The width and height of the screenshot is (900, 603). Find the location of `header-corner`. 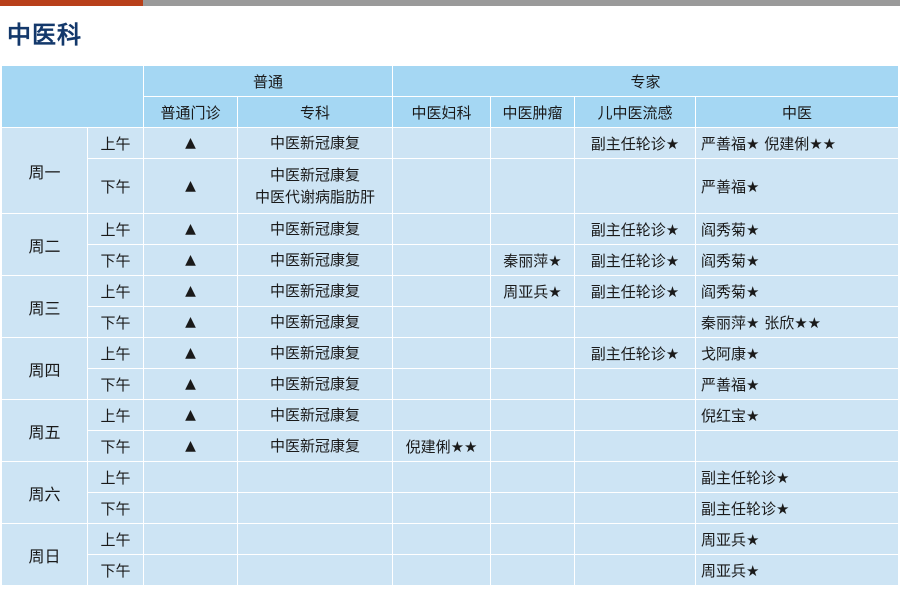

header-corner is located at coordinates (72, 96).